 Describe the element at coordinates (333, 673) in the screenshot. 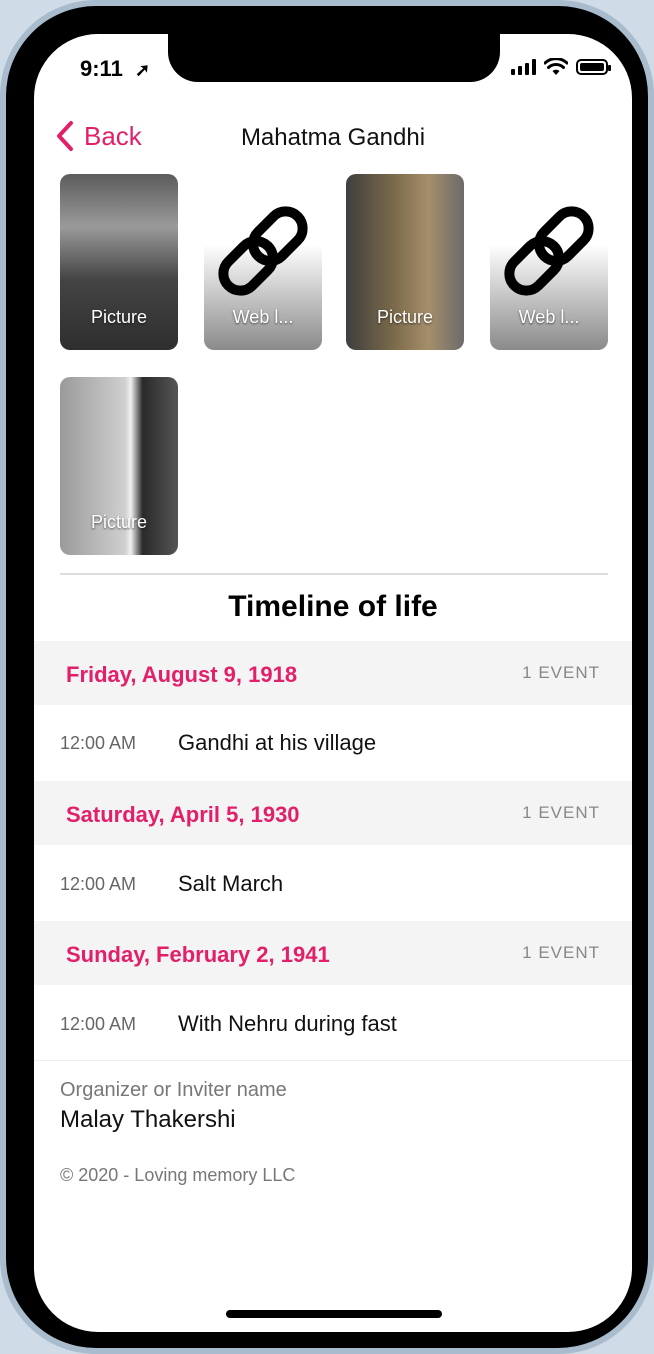

I see `timeline-section-header: Friday, August 9, 1918 1 EVENT` at that location.